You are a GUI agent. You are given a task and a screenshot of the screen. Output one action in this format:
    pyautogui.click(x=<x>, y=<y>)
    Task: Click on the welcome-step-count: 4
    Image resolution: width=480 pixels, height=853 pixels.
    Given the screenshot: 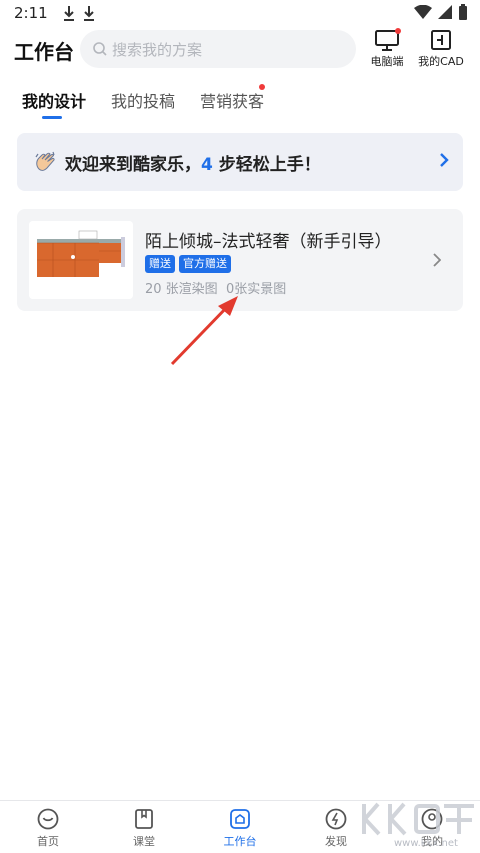 What is the action you would take?
    pyautogui.click(x=207, y=164)
    